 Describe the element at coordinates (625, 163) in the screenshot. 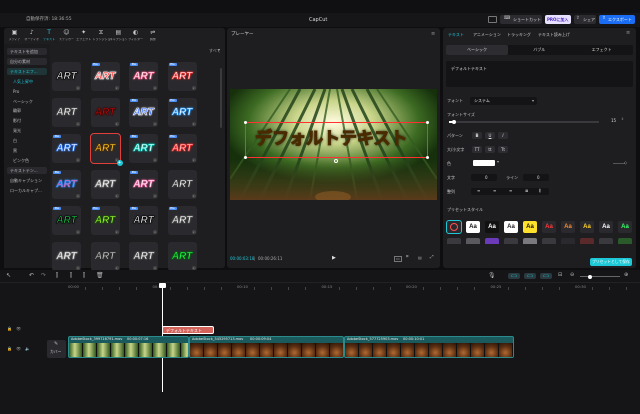

I see `keyframe-icon: ◇` at that location.